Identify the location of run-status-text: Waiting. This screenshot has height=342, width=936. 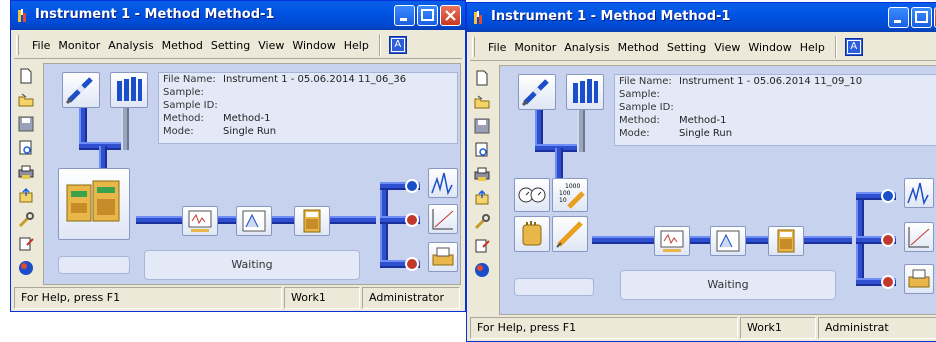
(252, 264).